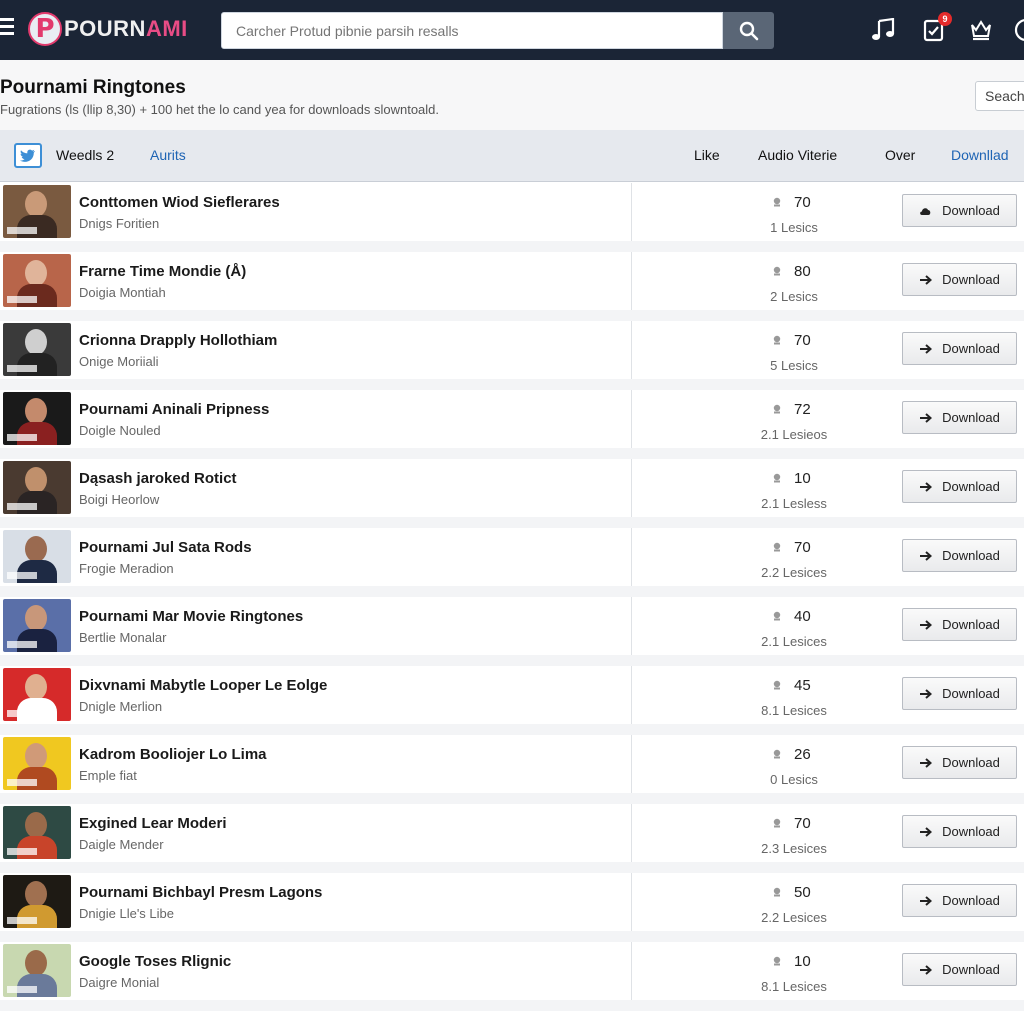  Describe the element at coordinates (85, 155) in the screenshot. I see `col-header-weeds: Weedls 2` at that location.